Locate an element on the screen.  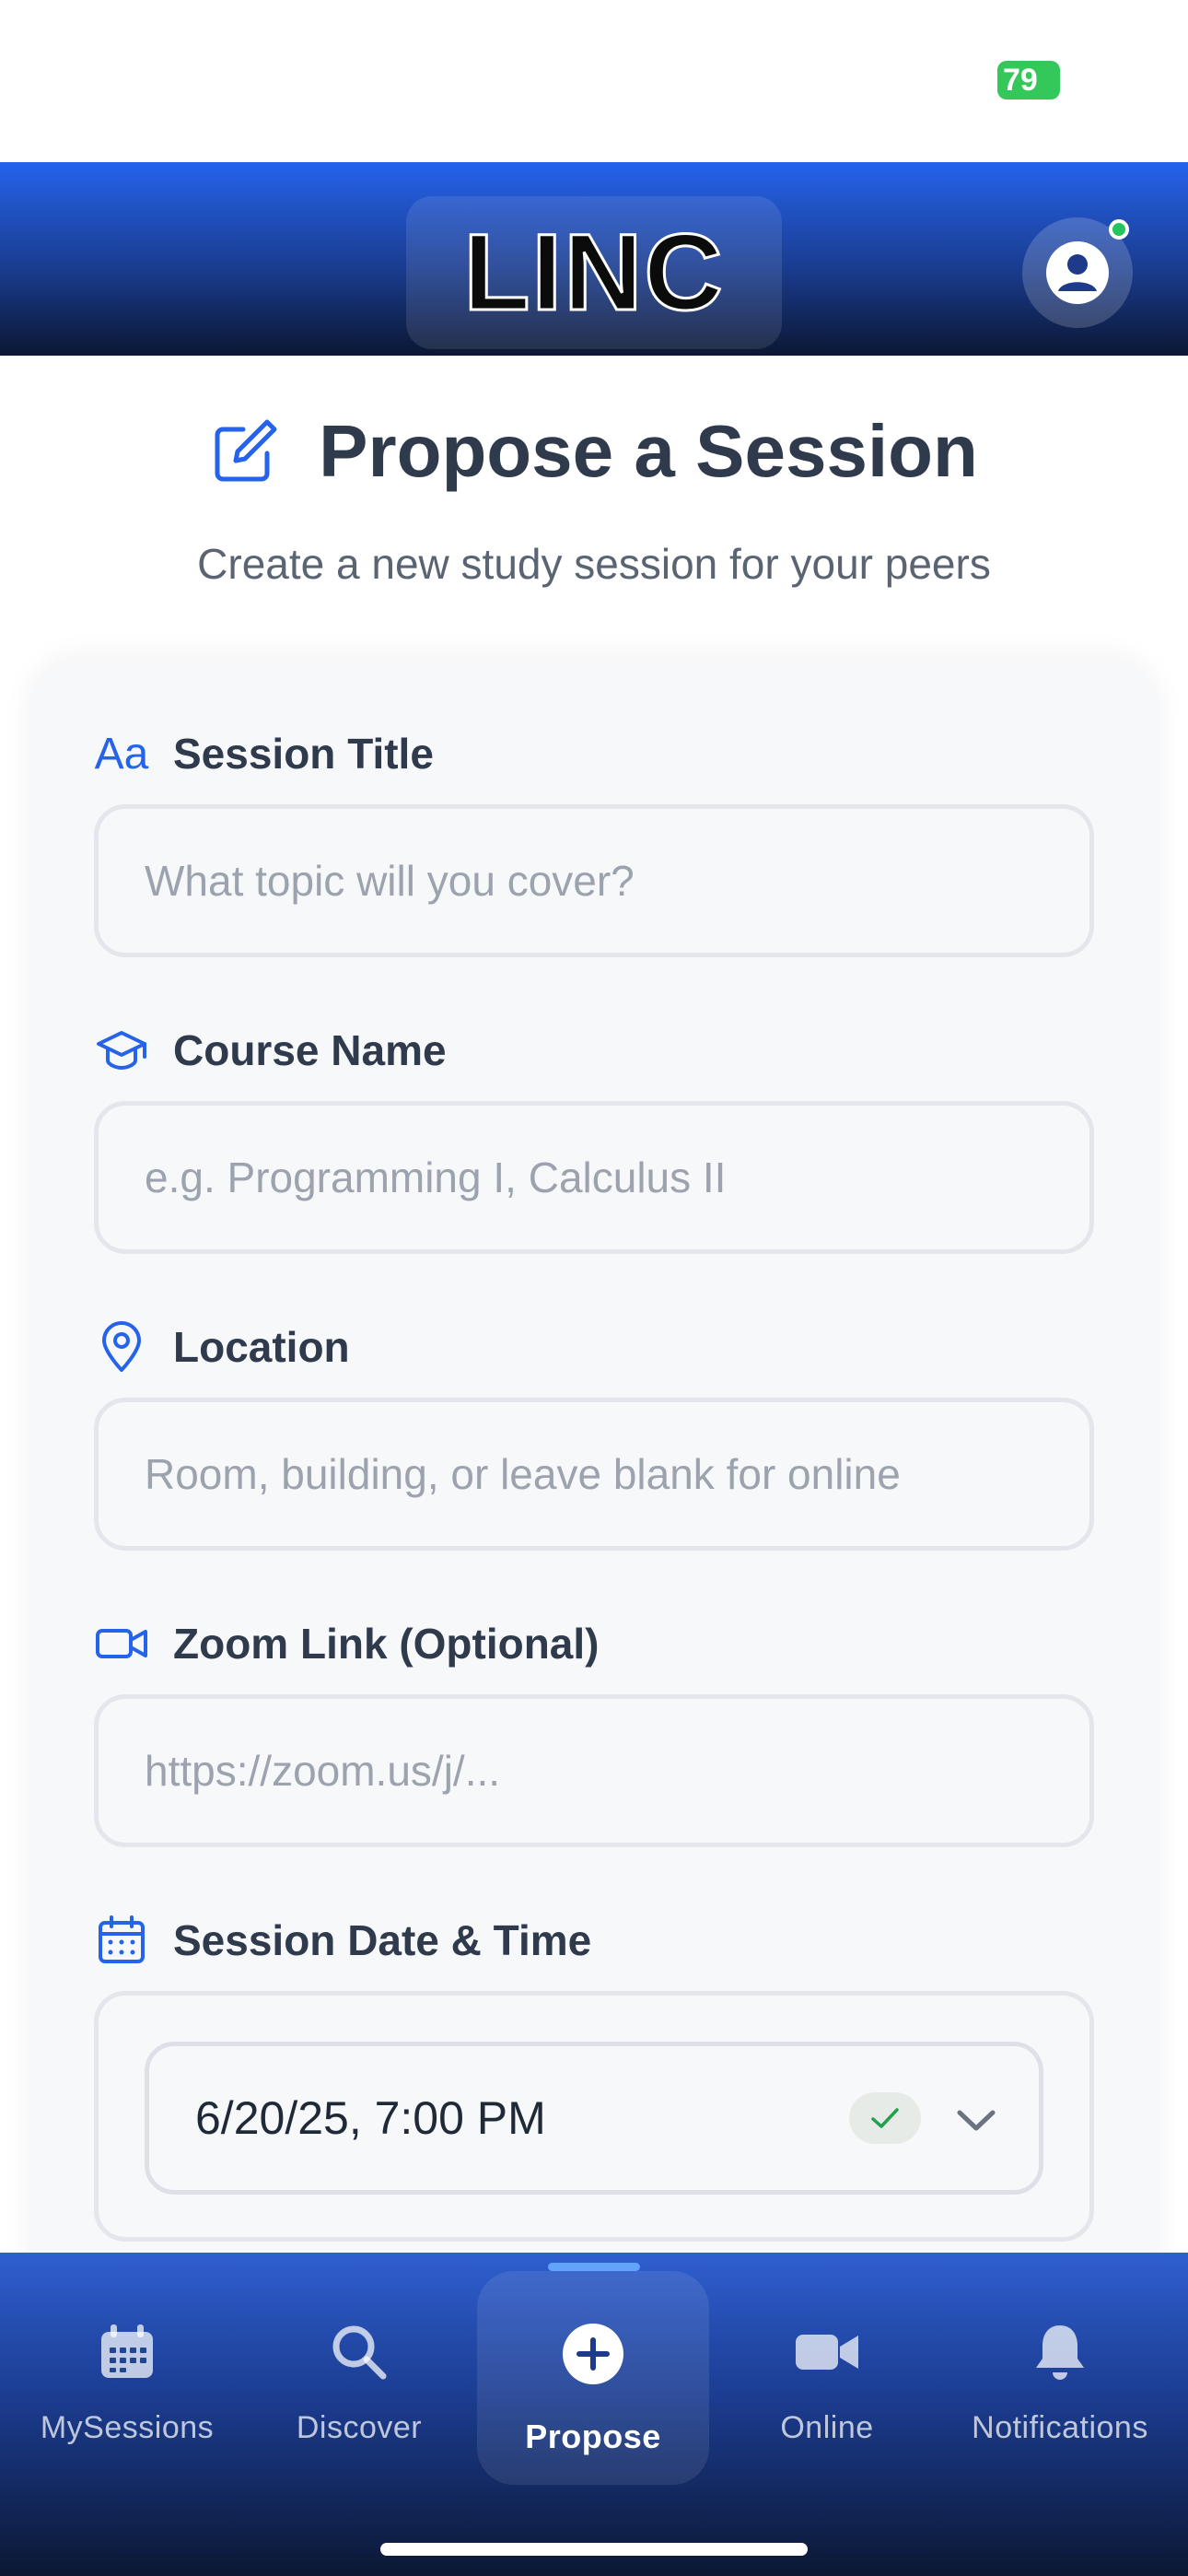
course-name-label-text: Course Name is located at coordinates (310, 1050).